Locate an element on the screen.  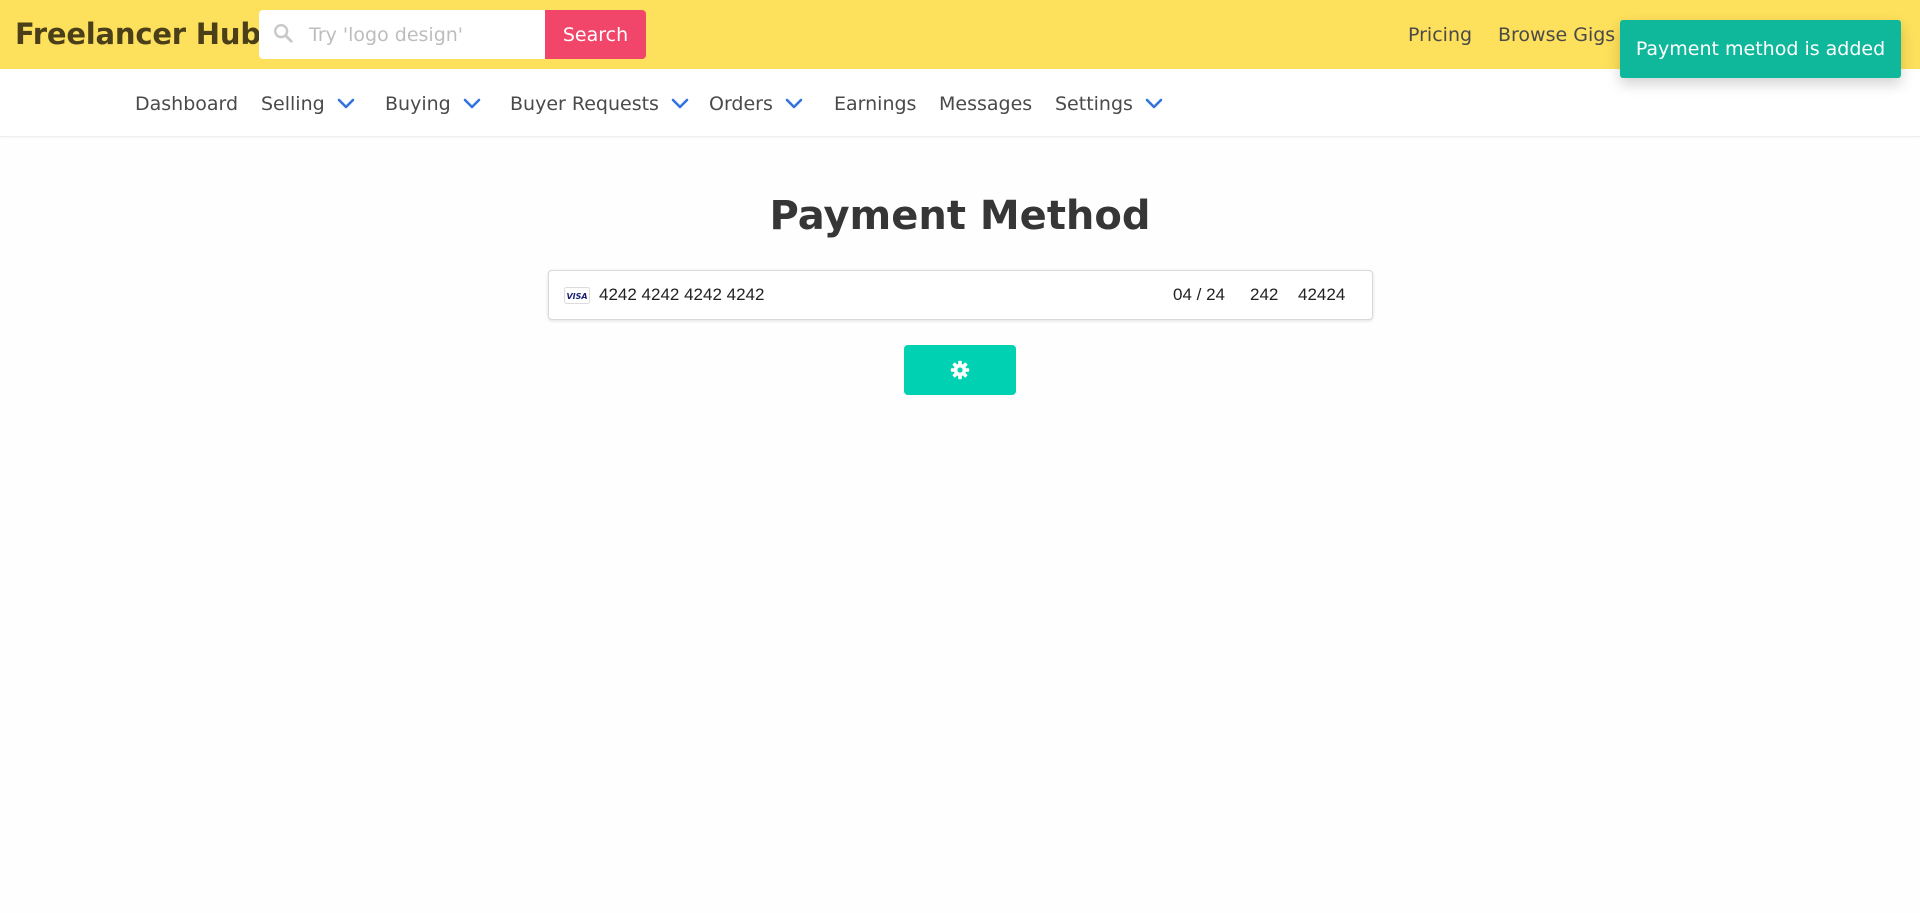
toast-message: Payment method is added is located at coordinates (1760, 49).